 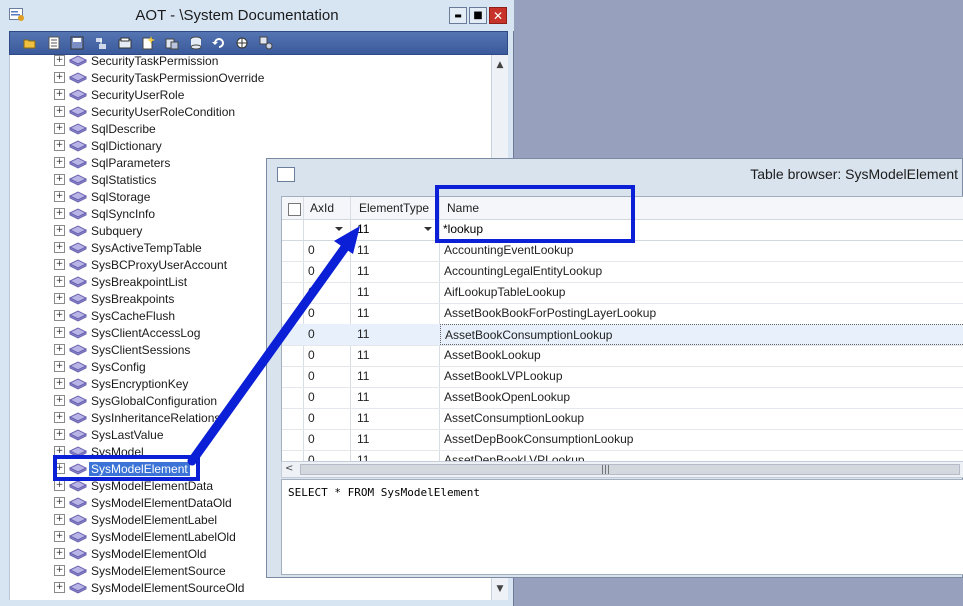 What do you see at coordinates (478, 15) in the screenshot?
I see `maximize-button: ■` at bounding box center [478, 15].